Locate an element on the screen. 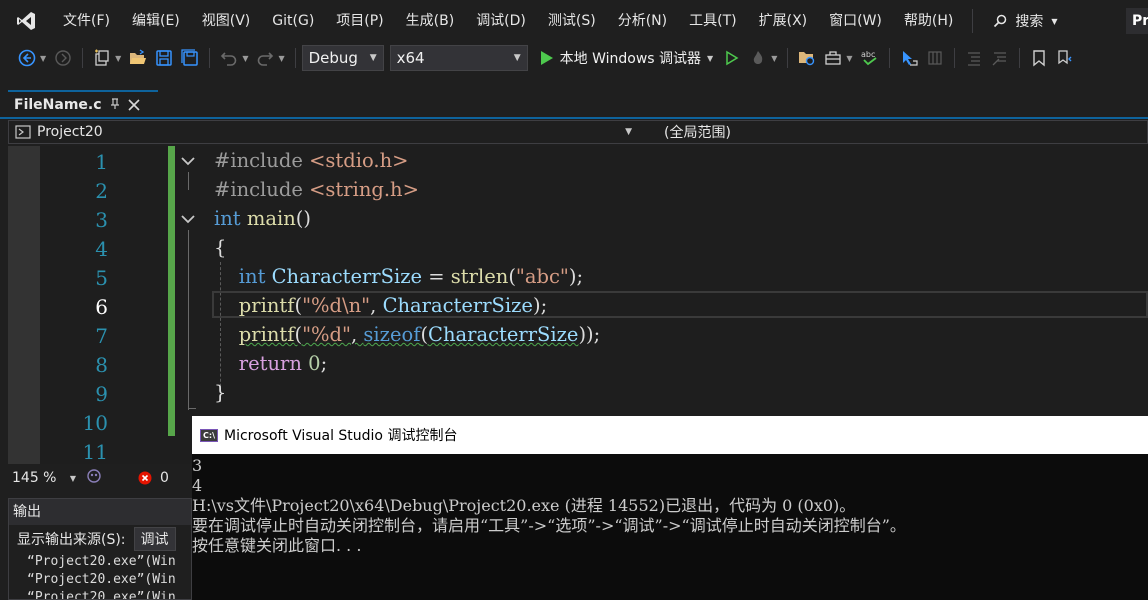 The width and height of the screenshot is (1148, 600). save-all-icon is located at coordinates (190, 58).